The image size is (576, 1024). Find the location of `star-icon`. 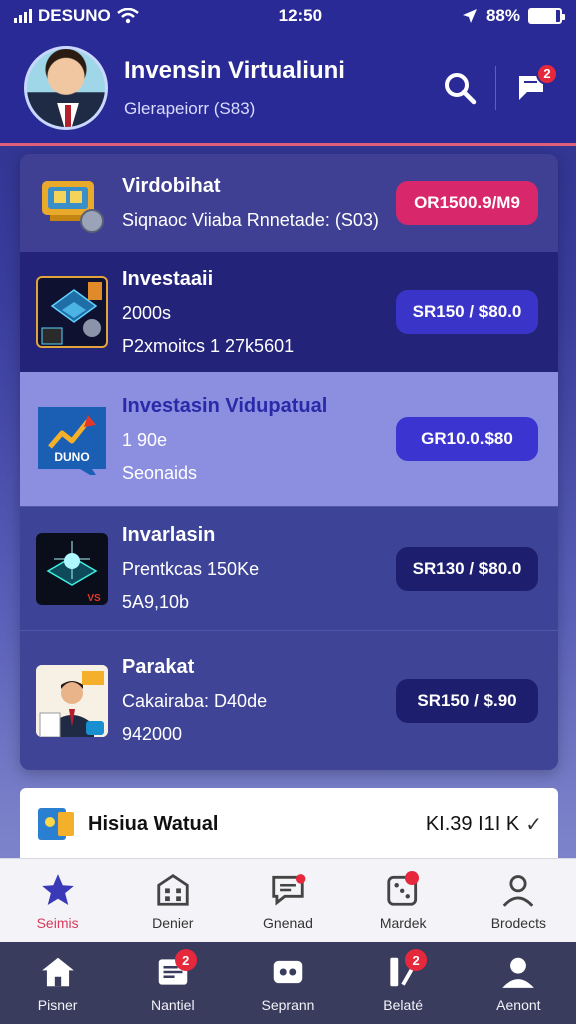

star-icon is located at coordinates (57, 889).